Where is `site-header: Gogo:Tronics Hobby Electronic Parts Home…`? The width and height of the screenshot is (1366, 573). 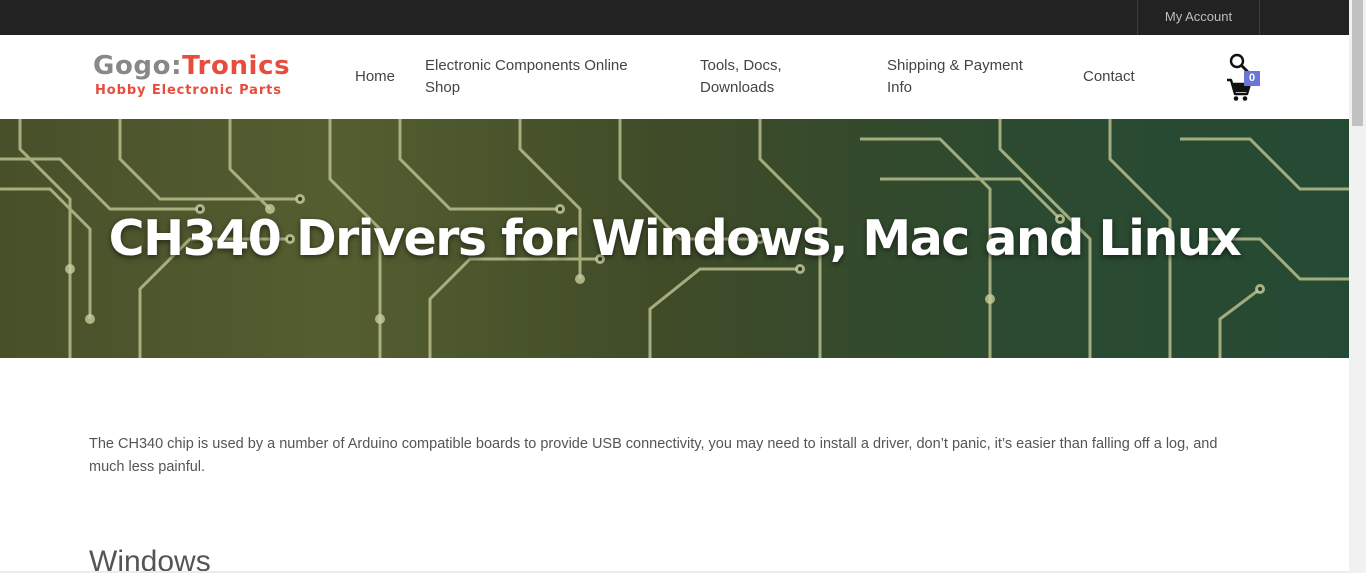
site-header: Gogo:Tronics Hobby Electronic Parts Home… is located at coordinates (674, 77).